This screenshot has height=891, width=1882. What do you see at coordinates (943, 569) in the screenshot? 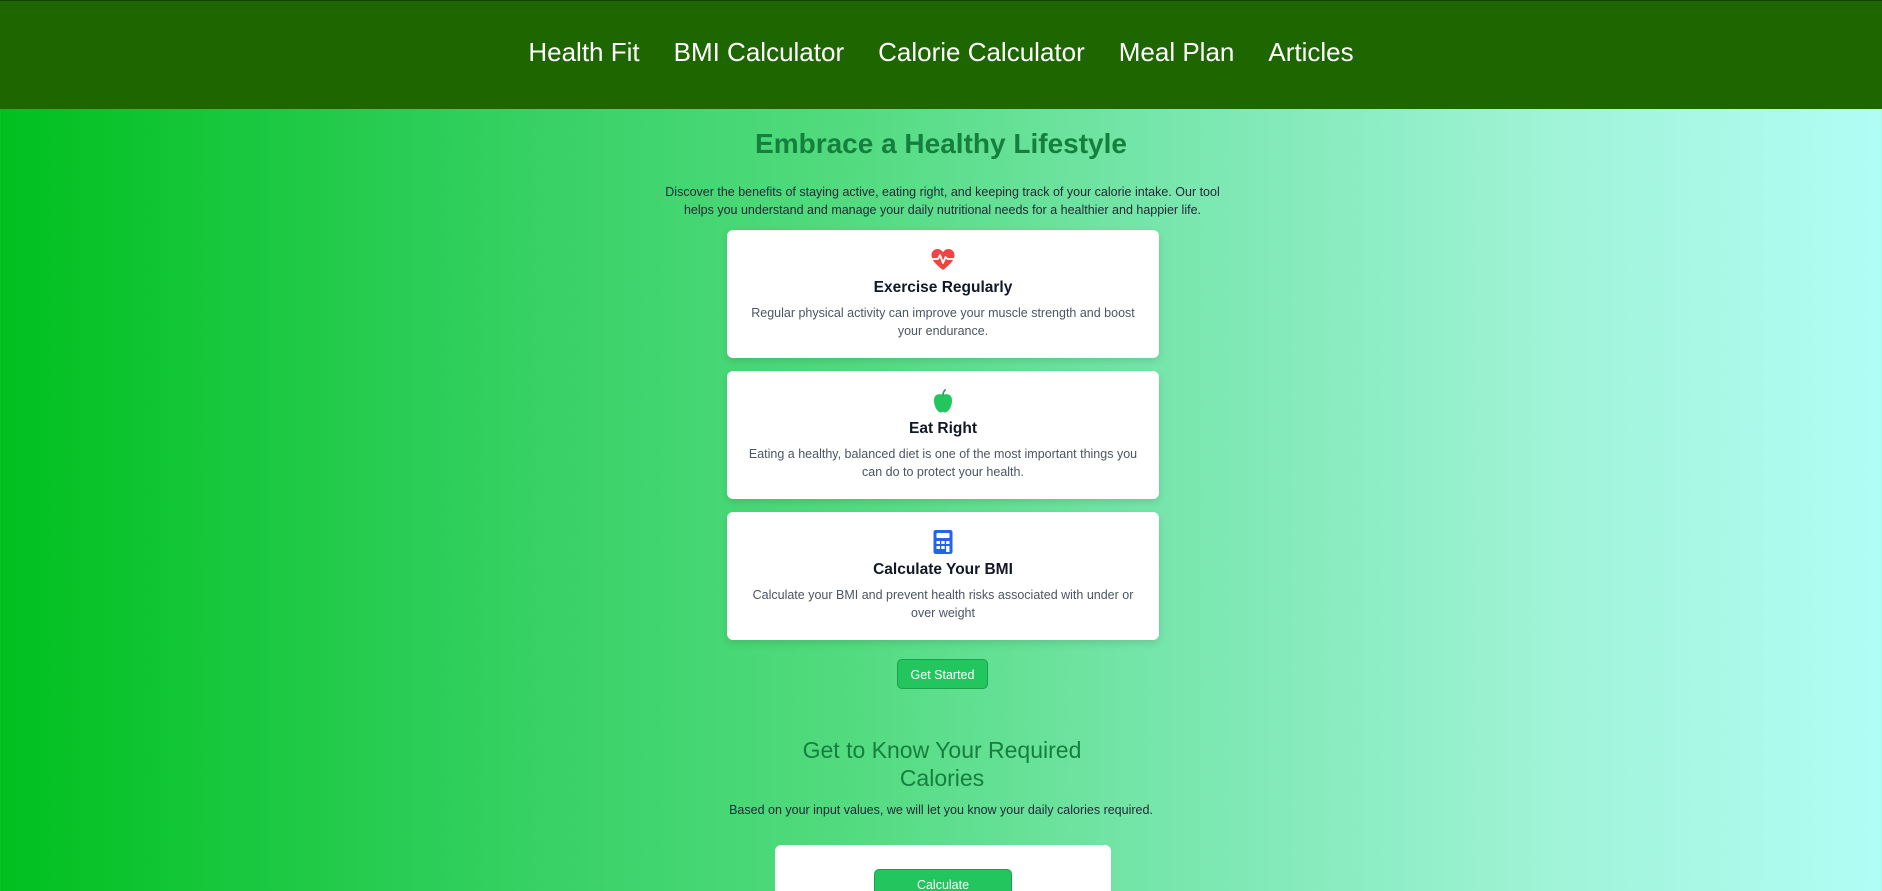
I see `card-title: Calculate Your BMI` at bounding box center [943, 569].